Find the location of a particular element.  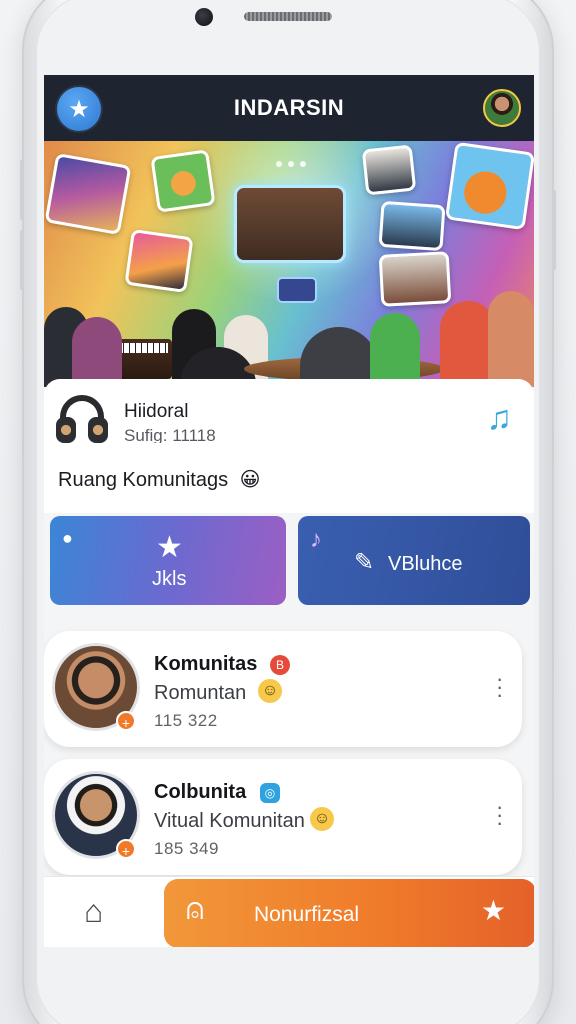

verified-badge-icon: ◎ is located at coordinates (270, 793).